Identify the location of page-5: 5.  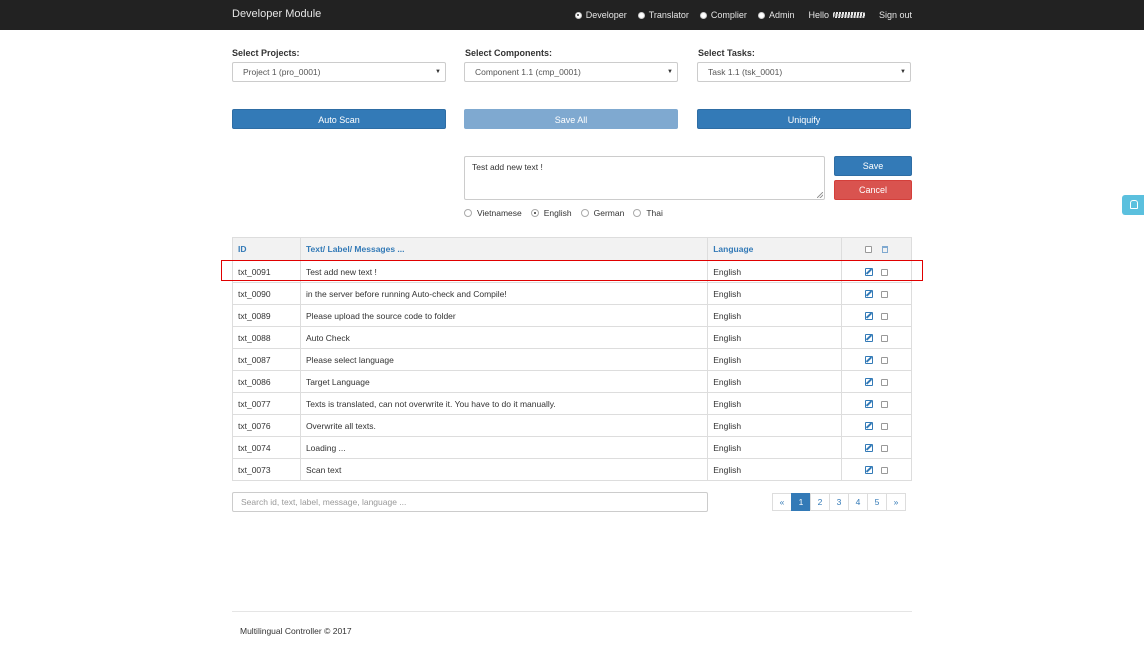
(877, 502).